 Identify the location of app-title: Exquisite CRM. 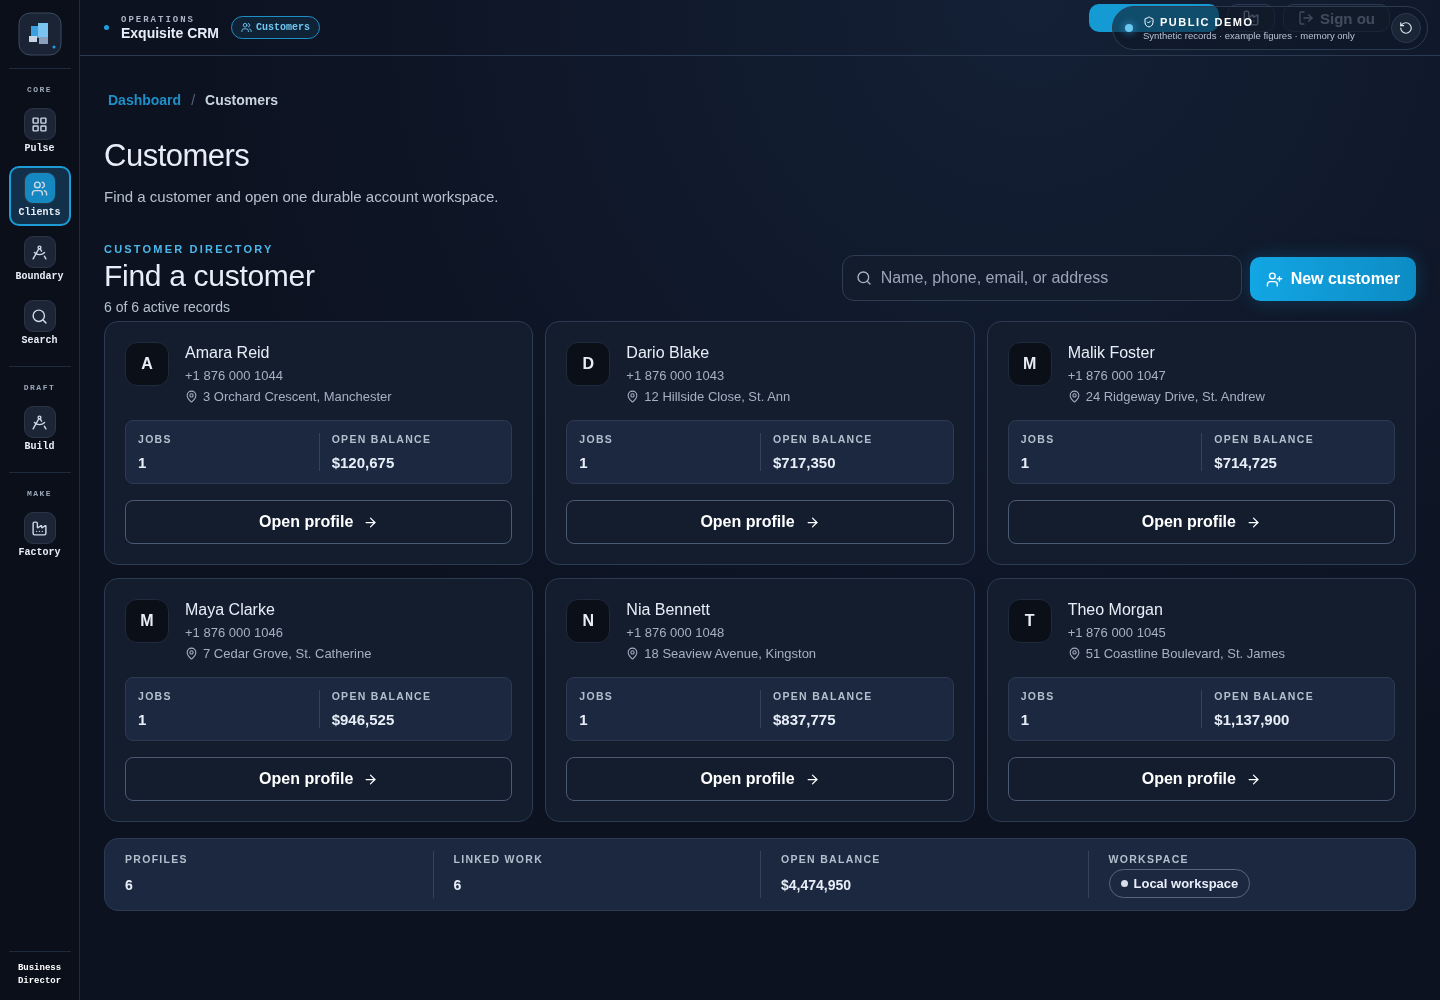
(170, 32).